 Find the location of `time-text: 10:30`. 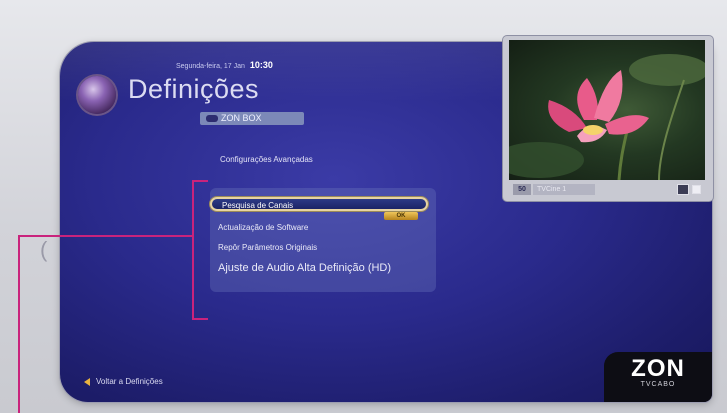

time-text: 10:30 is located at coordinates (261, 65).